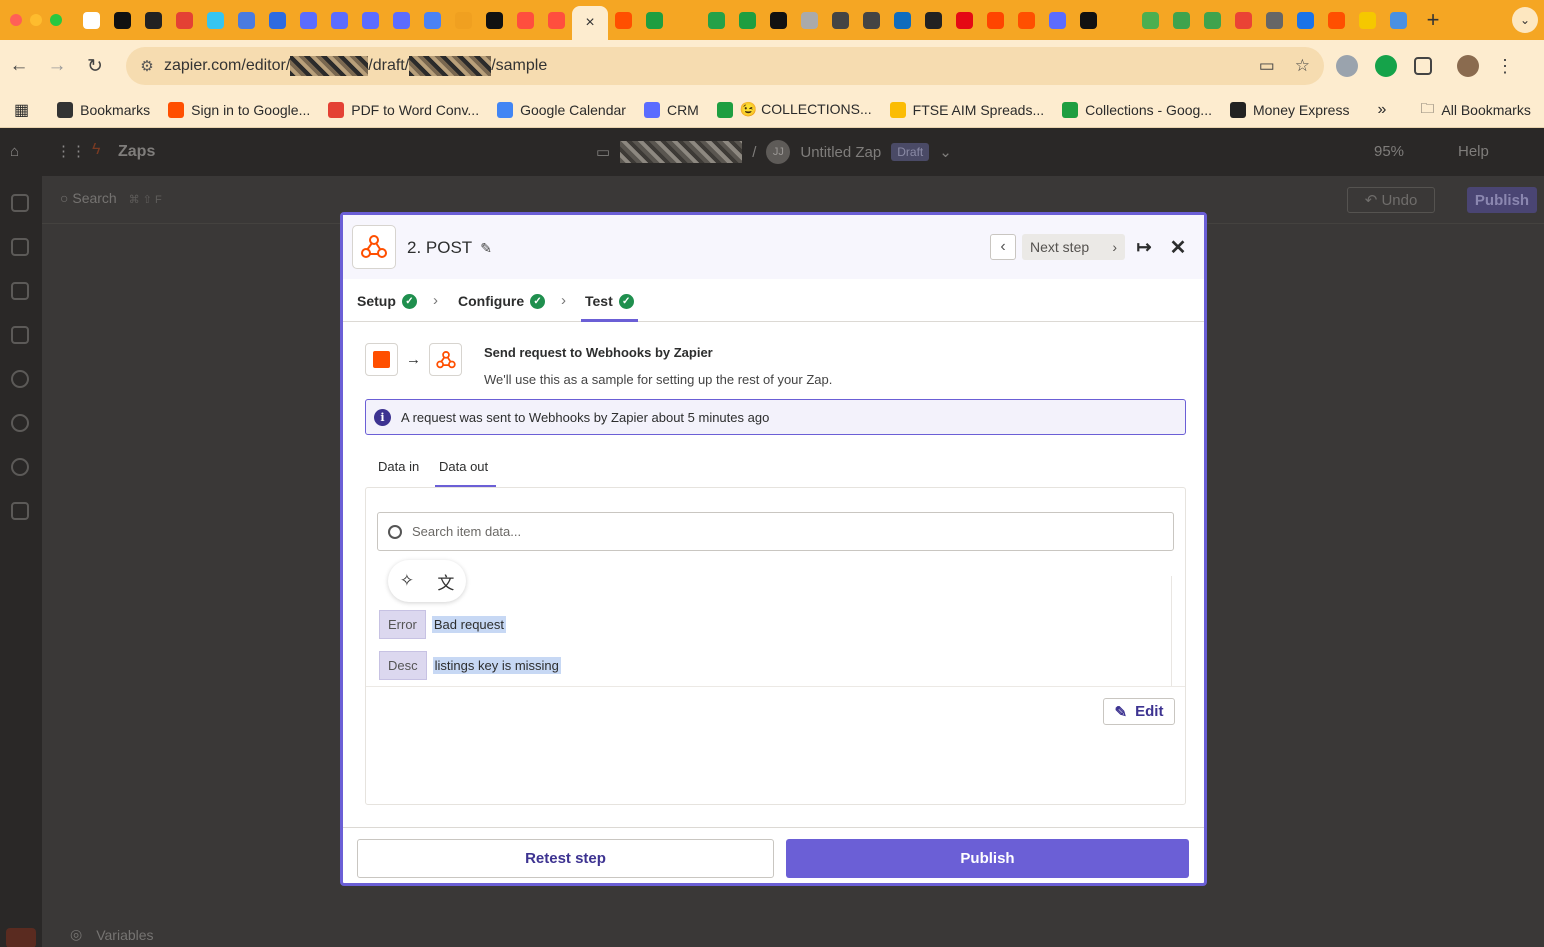 This screenshot has height=947, width=1544. I want to click on canvas-search: ○ Search ⌘ ⇧ F, so click(111, 198).